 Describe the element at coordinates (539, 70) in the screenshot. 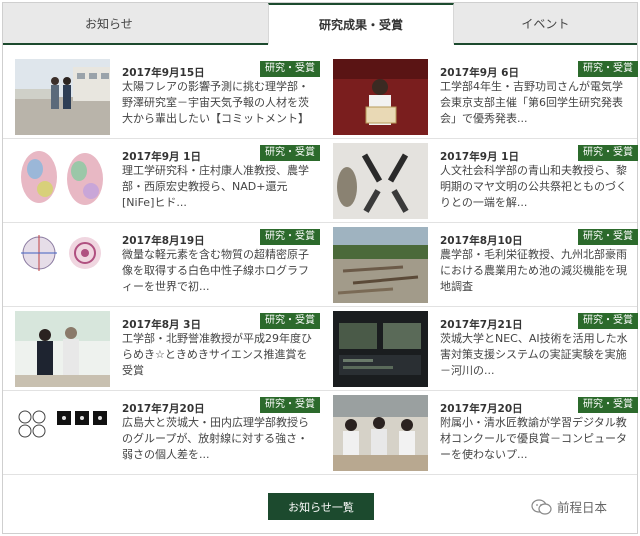

I see `news-meta: 2017年9月 6日 研究・受賞` at that location.